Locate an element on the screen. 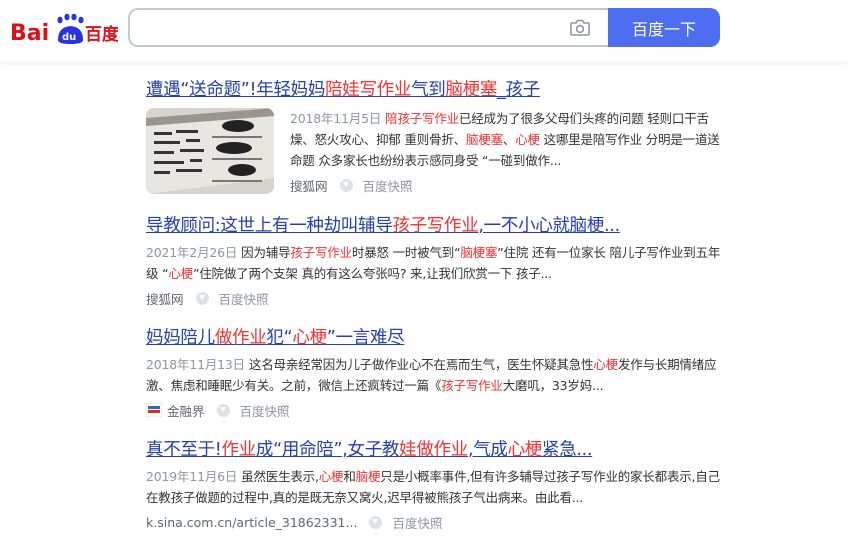 This screenshot has height=539, width=848. result-source-name: 金融界 is located at coordinates (186, 410).